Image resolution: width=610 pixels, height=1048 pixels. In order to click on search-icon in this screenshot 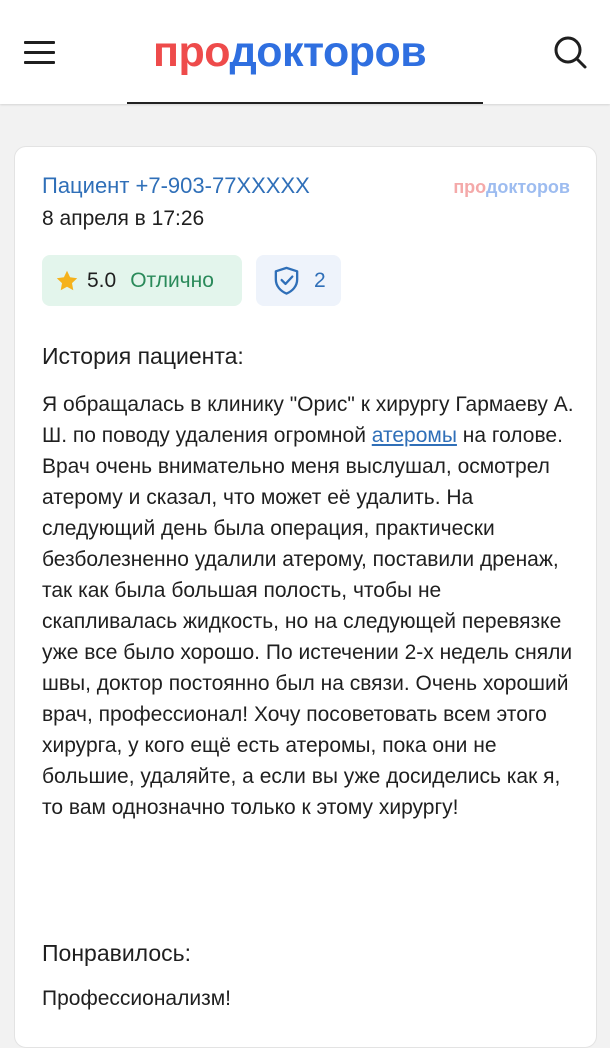, I will do `click(570, 52)`.